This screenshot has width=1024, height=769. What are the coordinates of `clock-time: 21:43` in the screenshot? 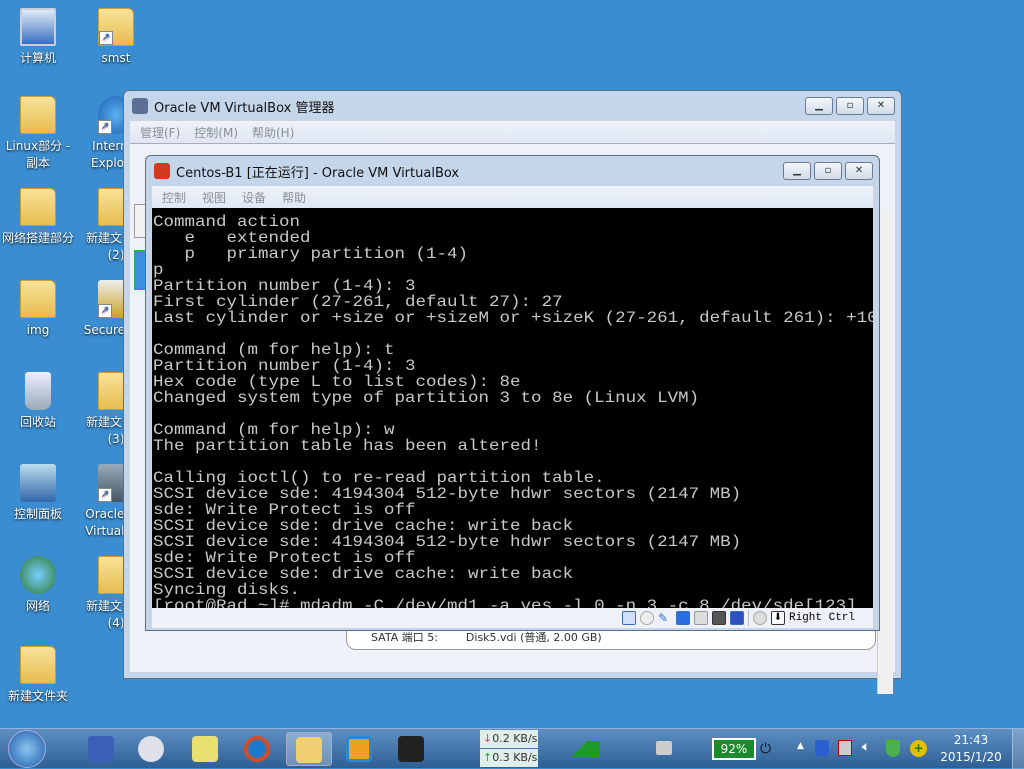 It's located at (971, 740).